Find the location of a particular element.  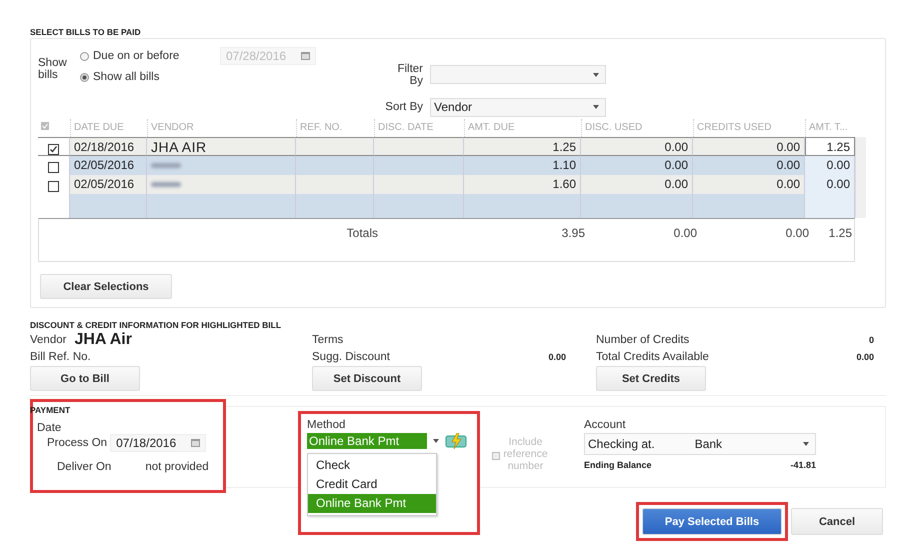

method-label: Method is located at coordinates (326, 425).